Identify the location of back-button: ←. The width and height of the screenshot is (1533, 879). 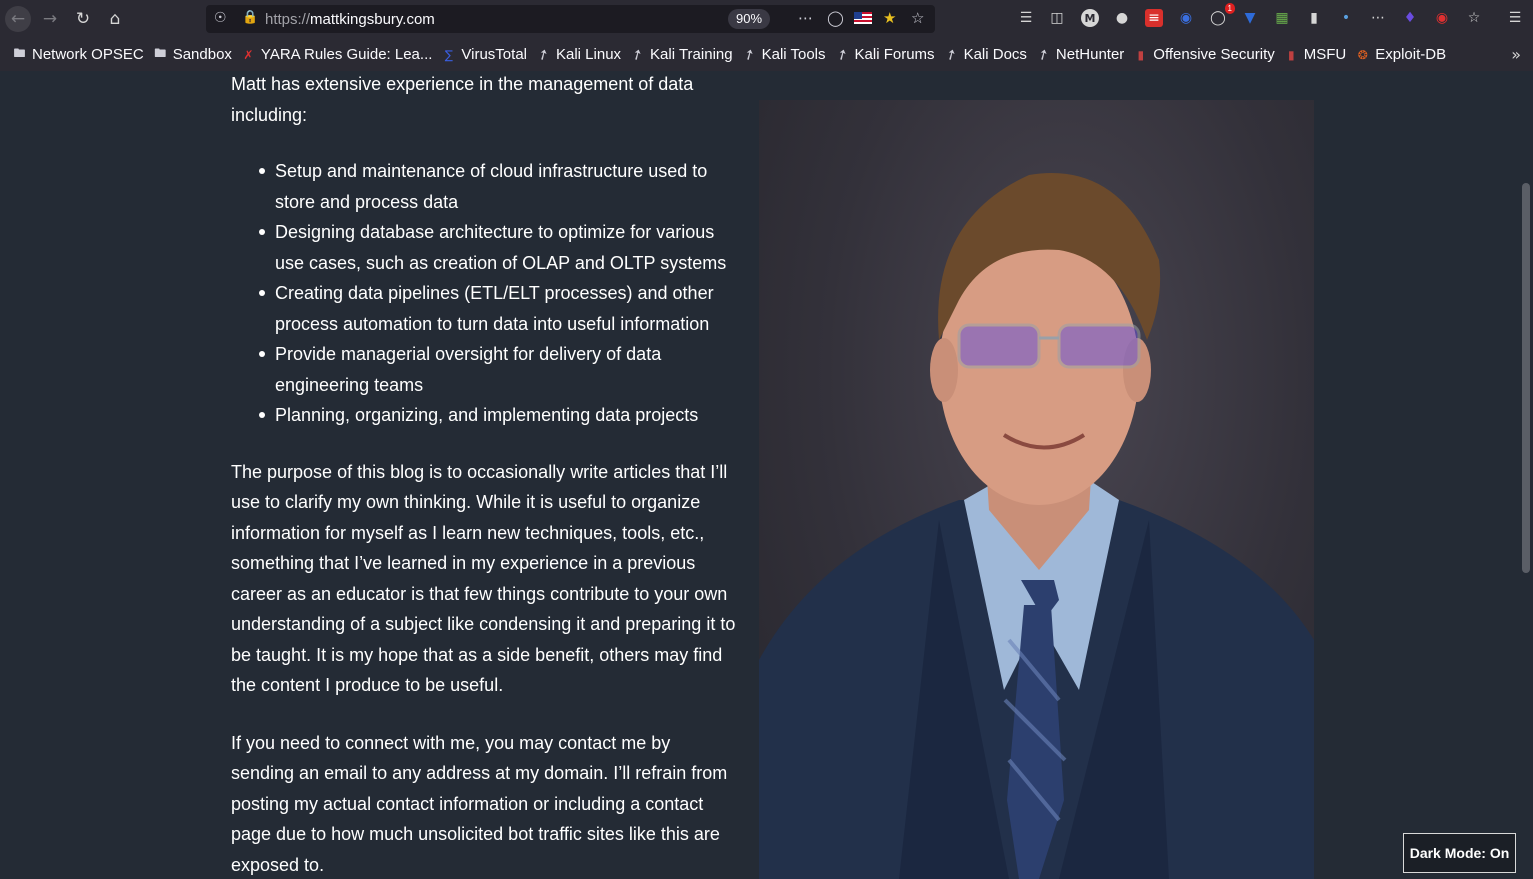
(18, 19).